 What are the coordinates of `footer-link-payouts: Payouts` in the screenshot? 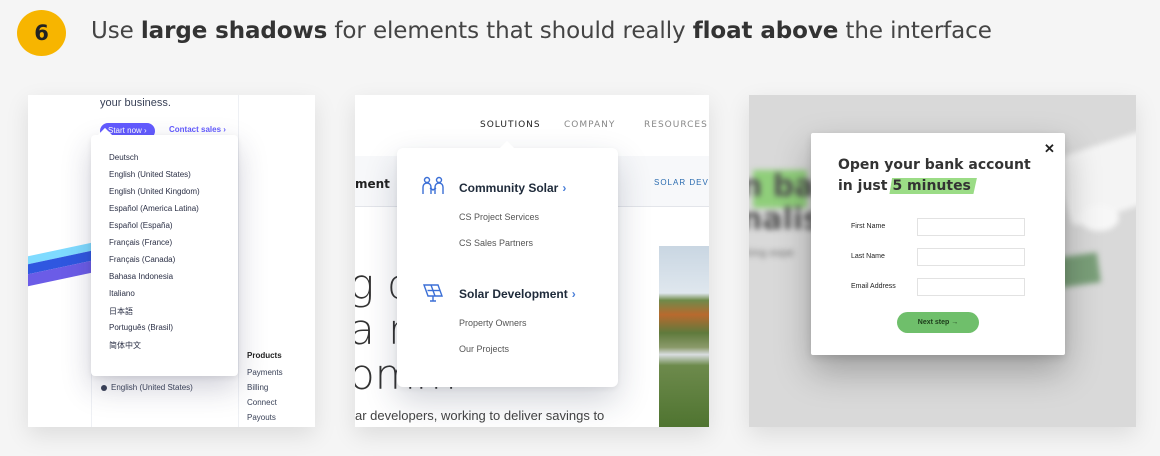 It's located at (261, 417).